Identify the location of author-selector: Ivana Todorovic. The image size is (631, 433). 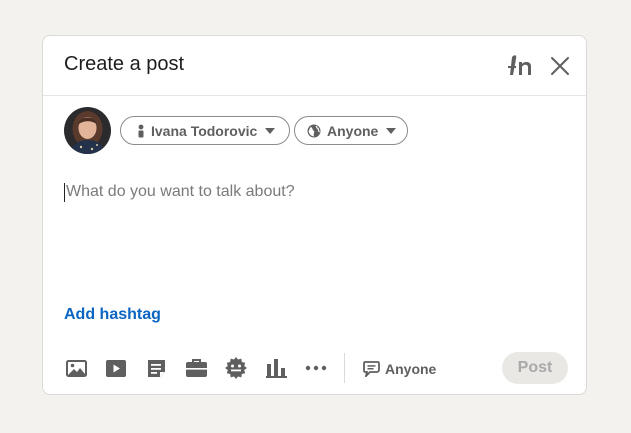
(205, 130).